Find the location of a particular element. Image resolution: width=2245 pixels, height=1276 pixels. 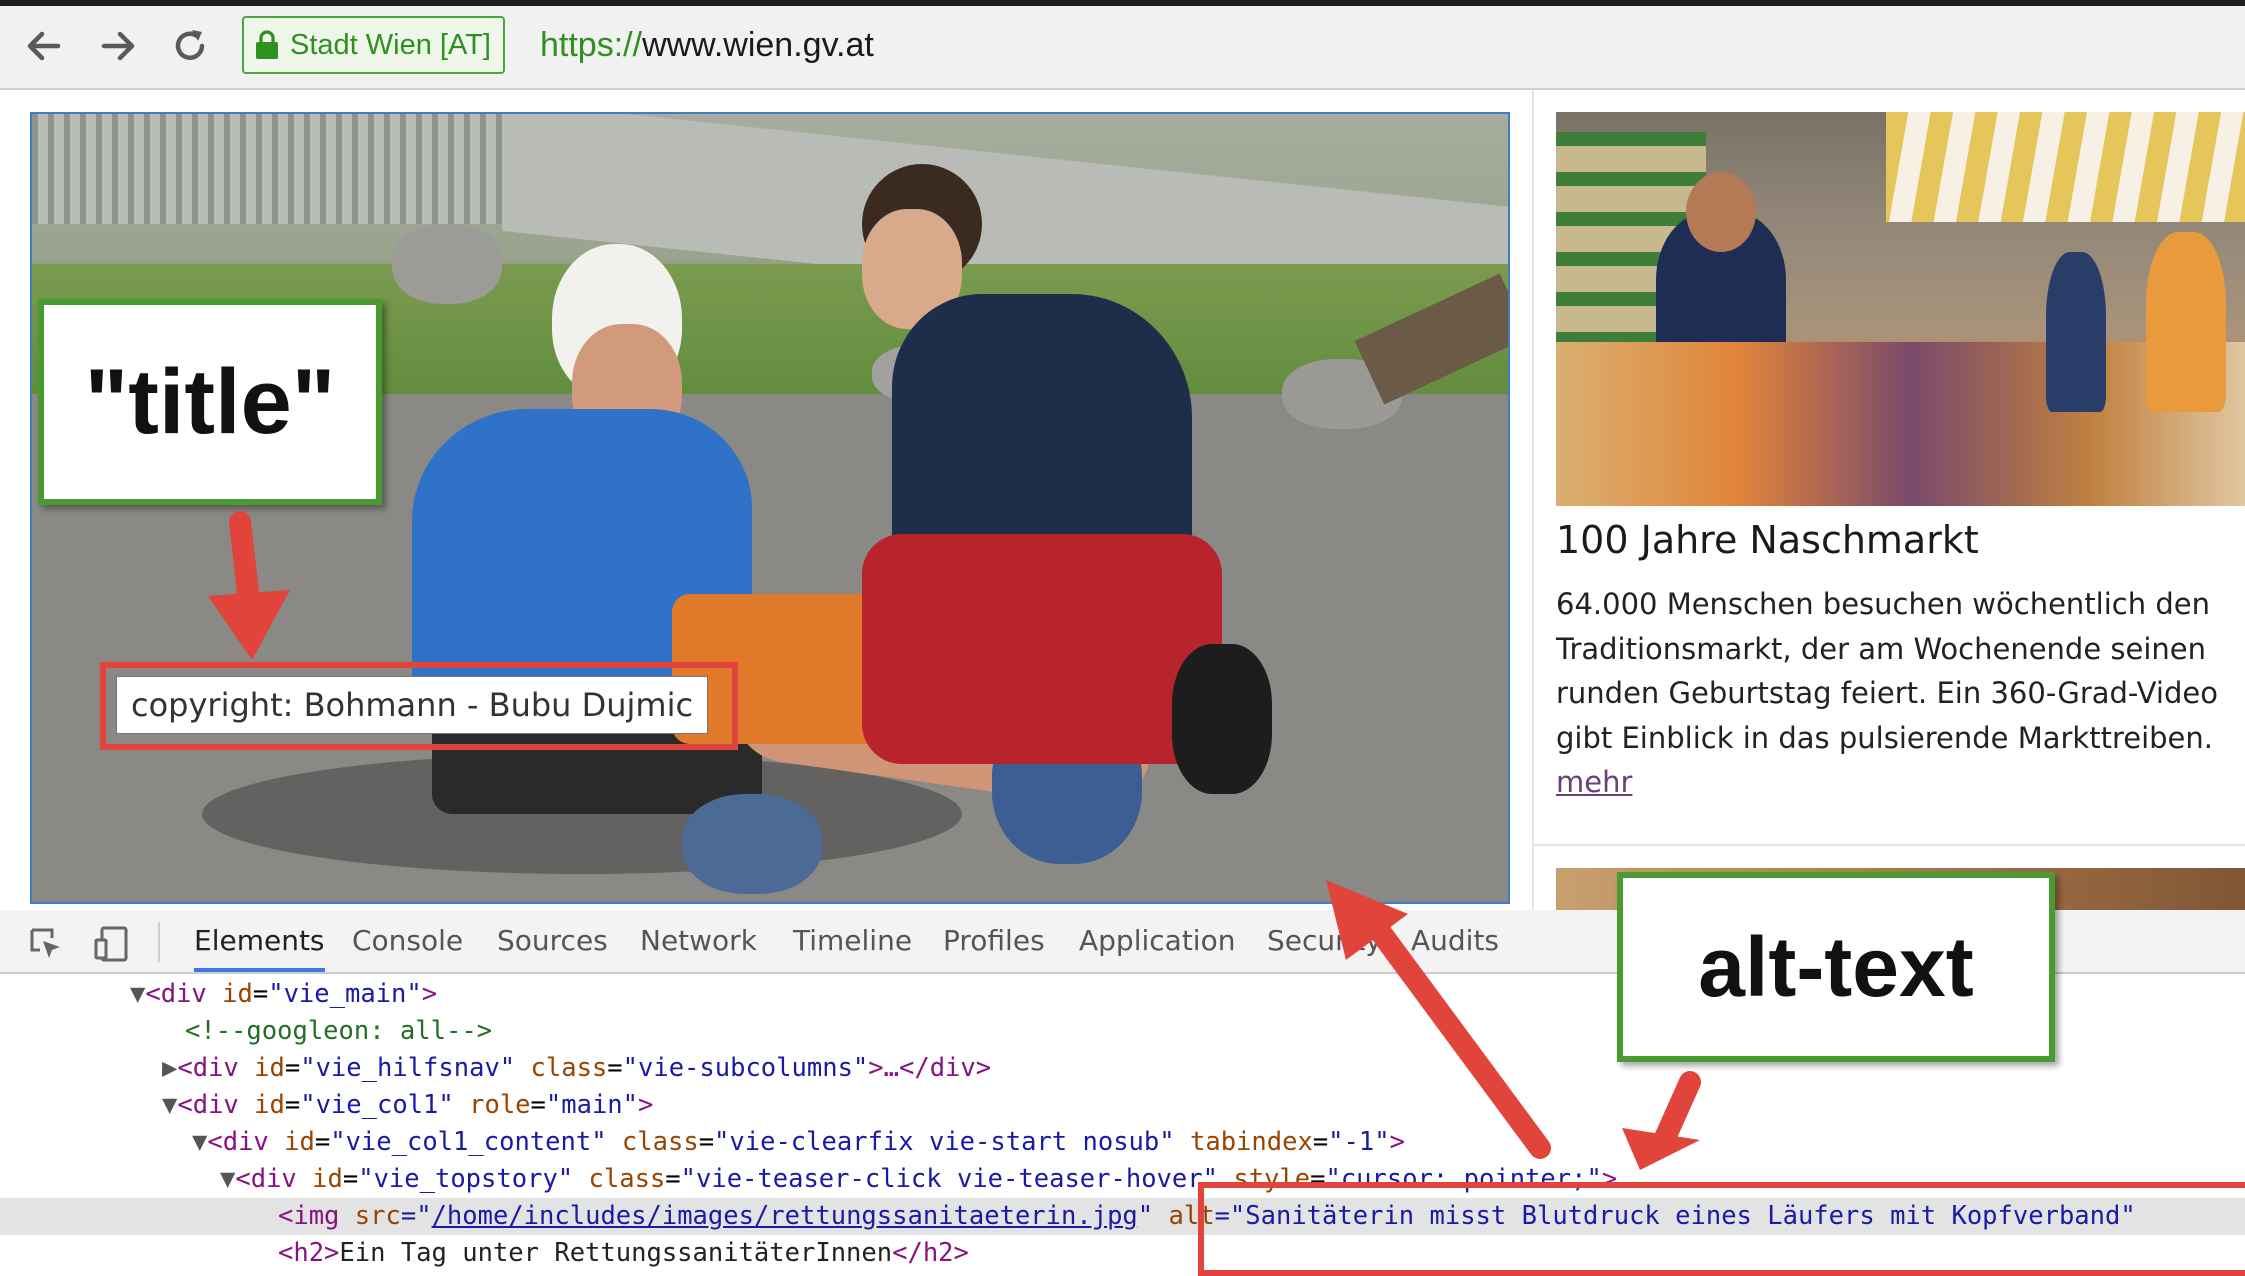

tab-timeline: Timeline is located at coordinates (852, 941).